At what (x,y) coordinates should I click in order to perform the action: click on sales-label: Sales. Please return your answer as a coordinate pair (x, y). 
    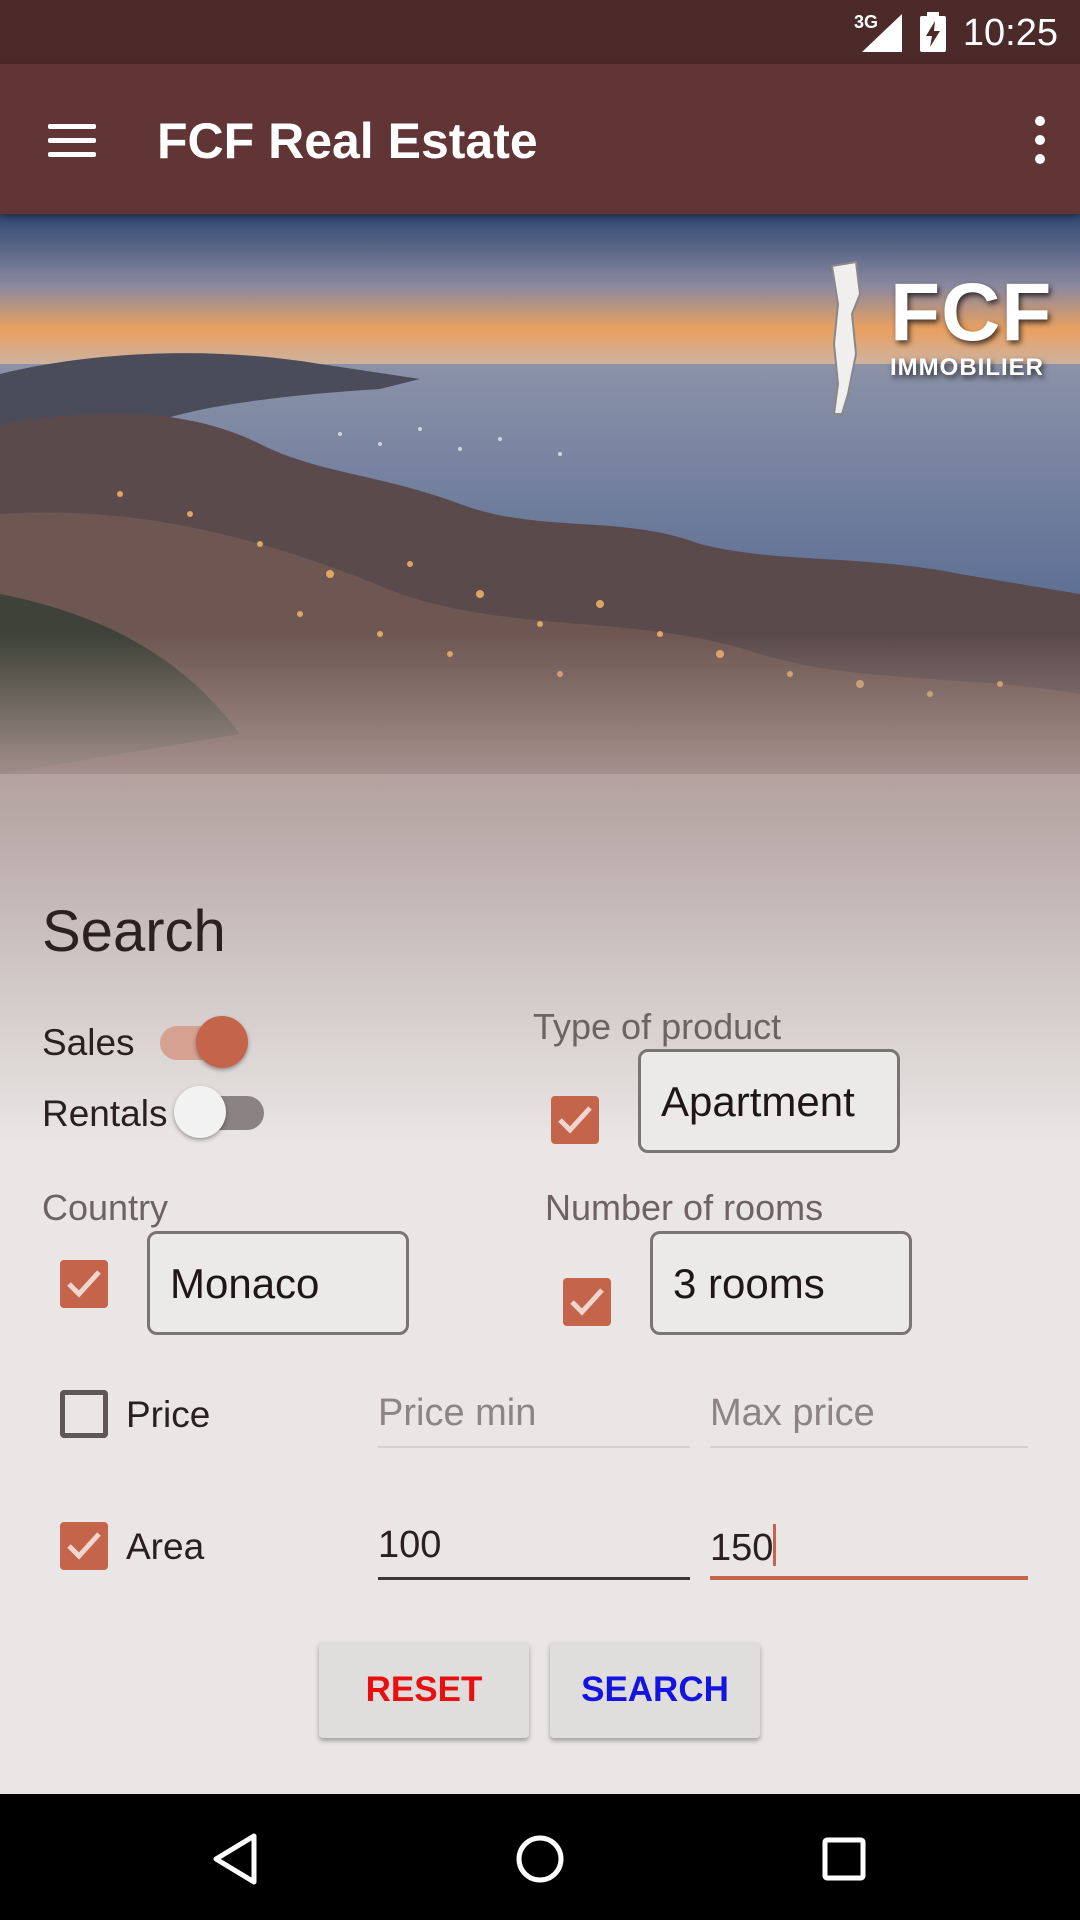
    Looking at the image, I should click on (88, 1042).